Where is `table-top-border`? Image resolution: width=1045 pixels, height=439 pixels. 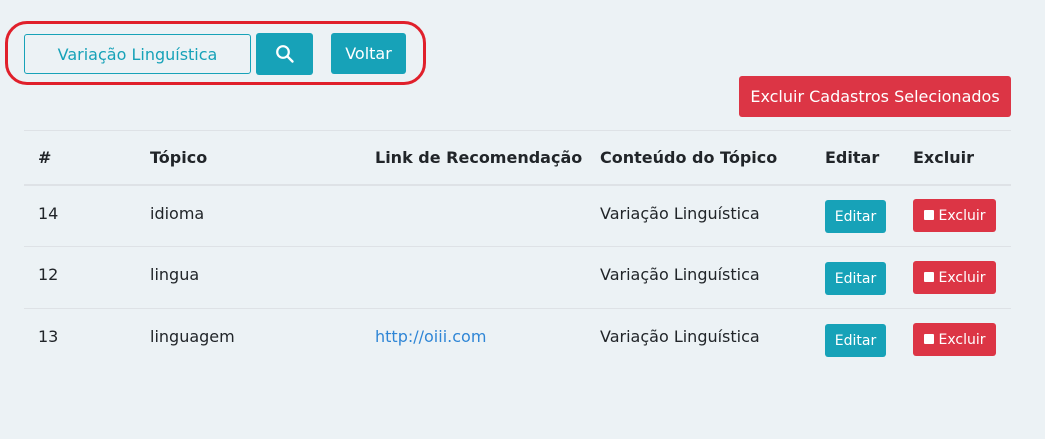
table-top-border is located at coordinates (517, 130).